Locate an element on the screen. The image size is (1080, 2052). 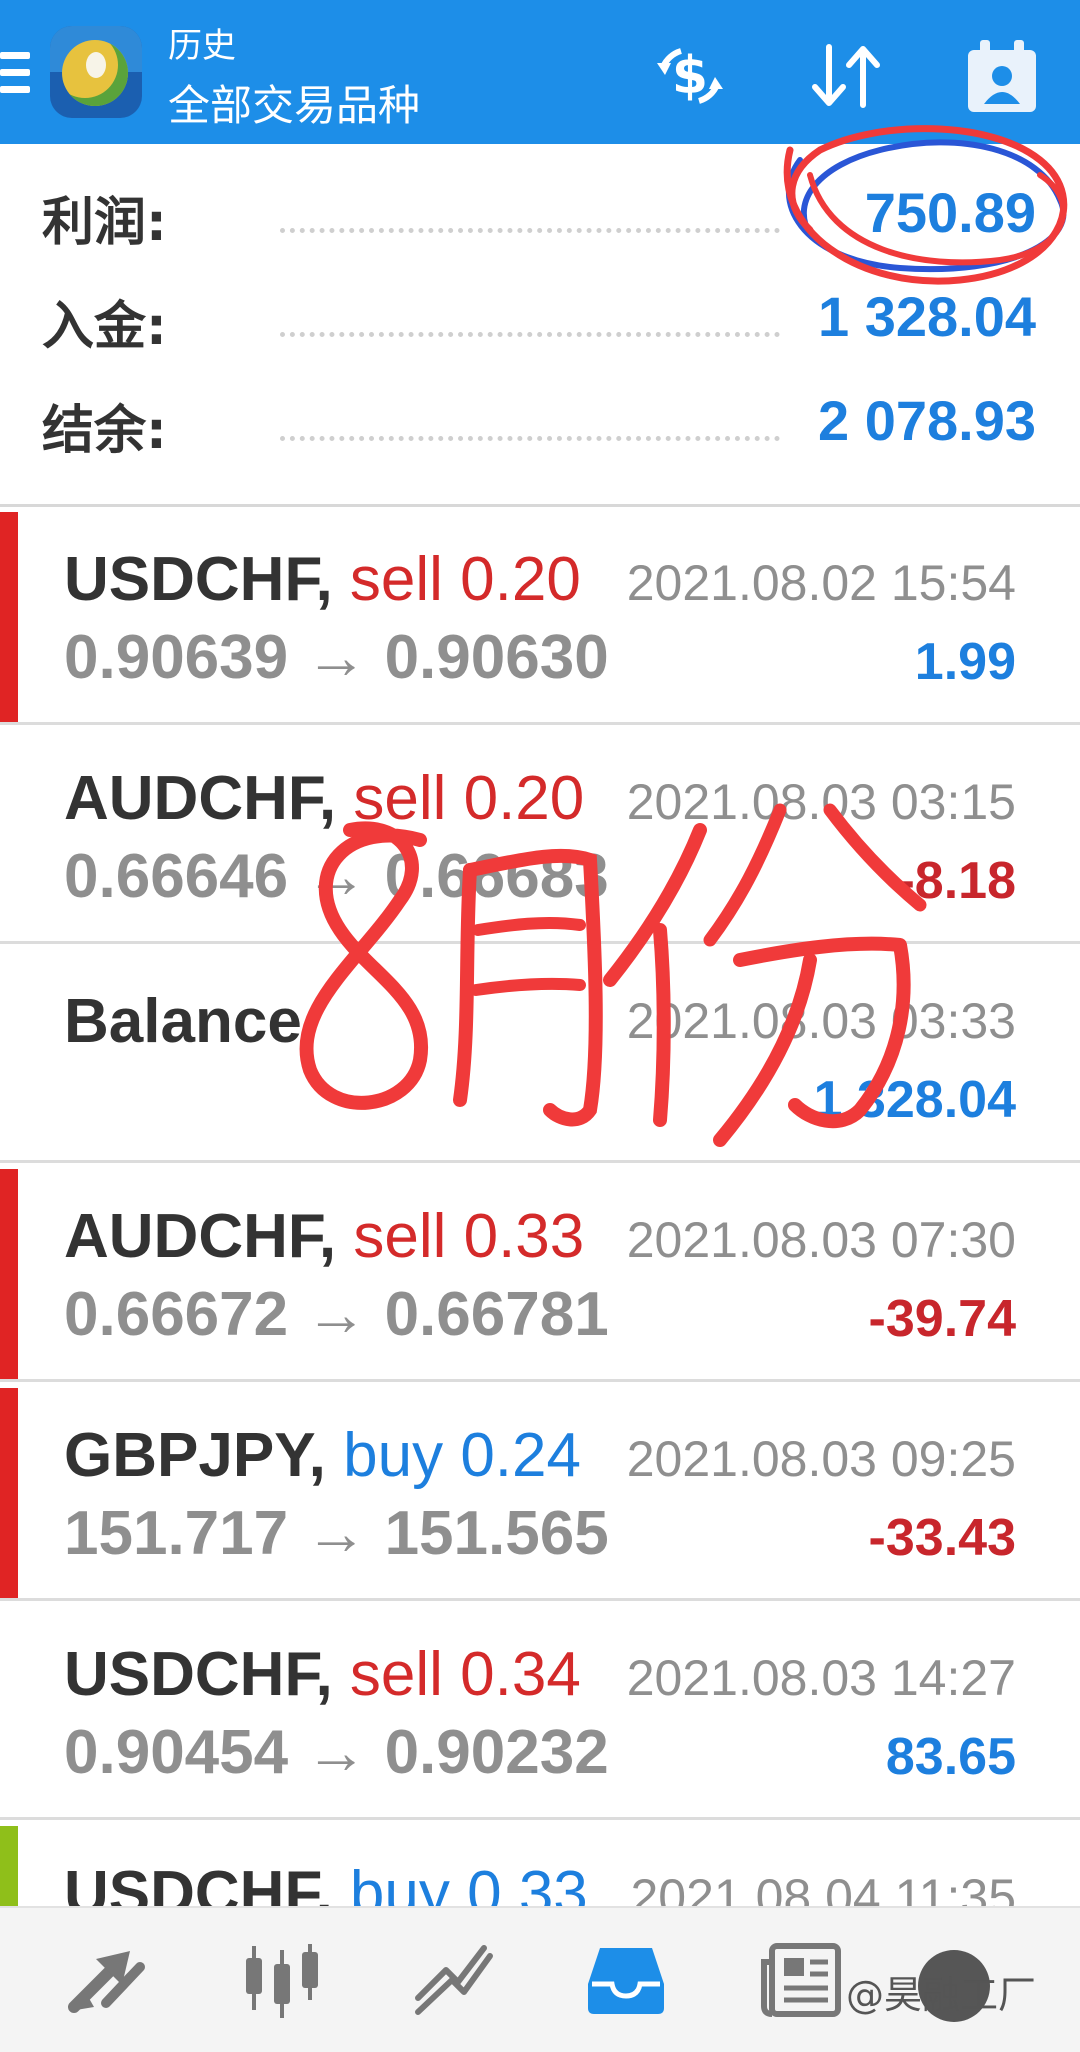
balance-amount: 1 328.04 is located at coordinates (914, 1100).